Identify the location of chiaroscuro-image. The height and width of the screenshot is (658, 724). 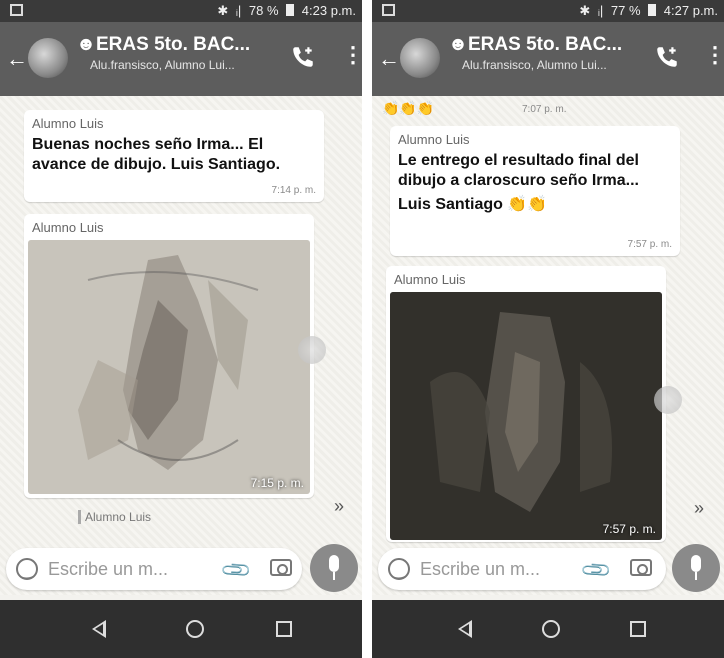
(526, 416).